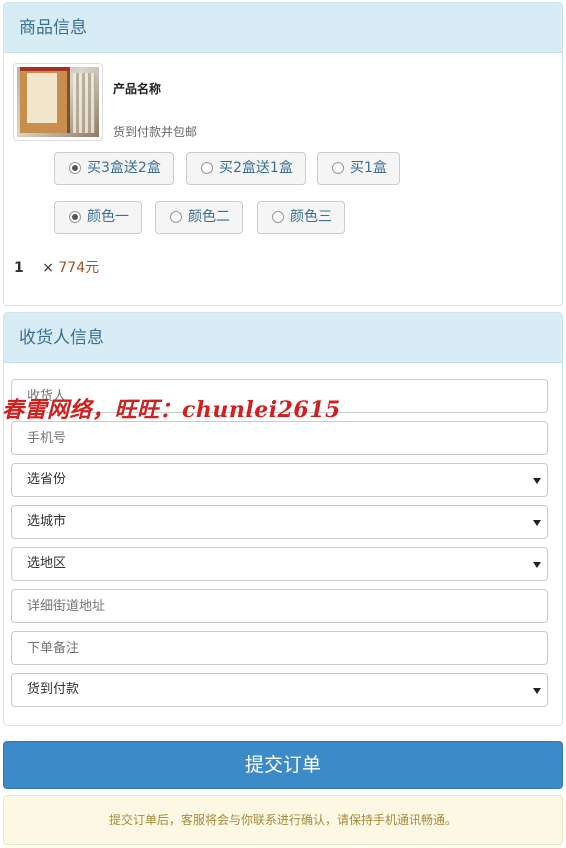  I want to click on option-label: 买3盒送2盒, so click(124, 168).